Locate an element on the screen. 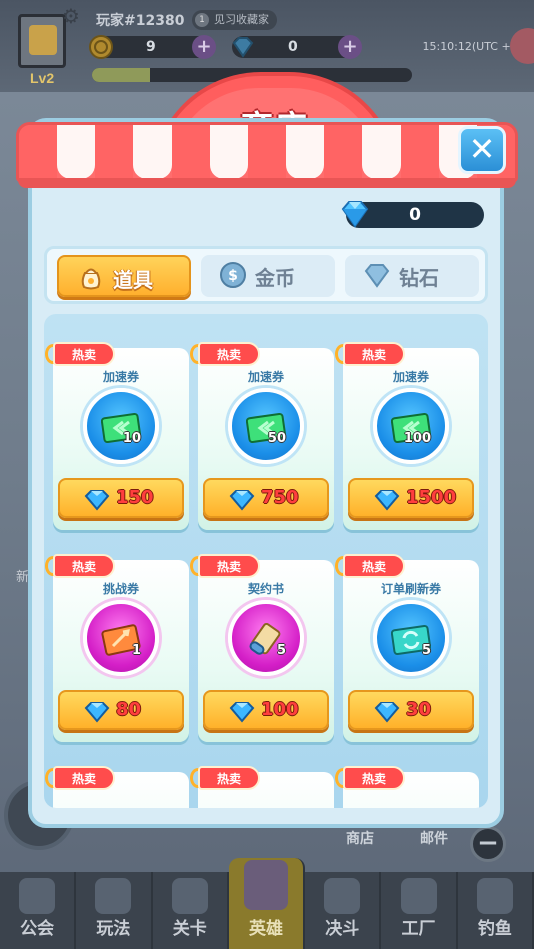 This screenshot has height=949, width=534. buy-button: 30 is located at coordinates (411, 710).